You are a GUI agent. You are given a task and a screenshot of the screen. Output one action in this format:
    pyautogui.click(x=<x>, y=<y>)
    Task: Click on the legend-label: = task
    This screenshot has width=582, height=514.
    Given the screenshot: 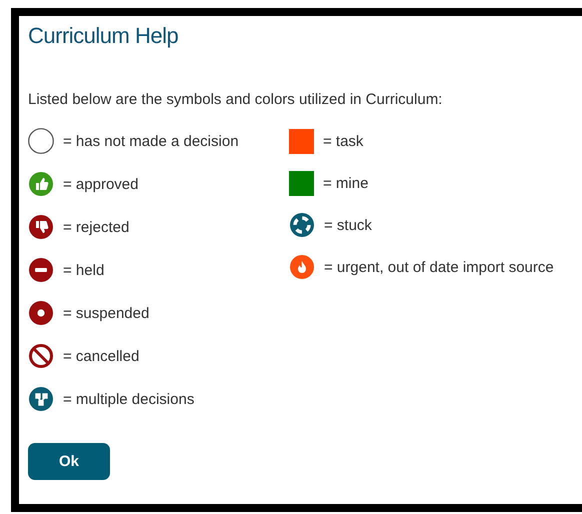 What is the action you would take?
    pyautogui.click(x=343, y=141)
    